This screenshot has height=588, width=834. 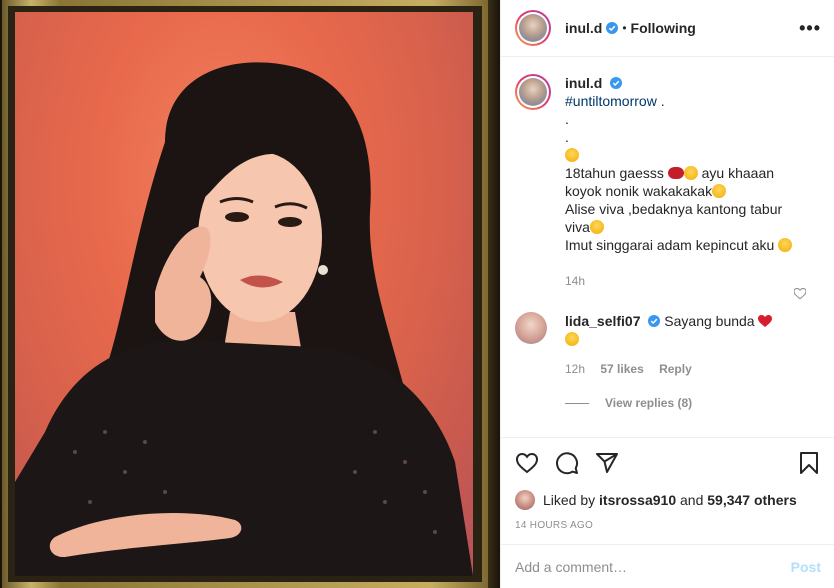 I want to click on caption-text: Imut singgarai adam kepincut aku, so click(x=670, y=245).